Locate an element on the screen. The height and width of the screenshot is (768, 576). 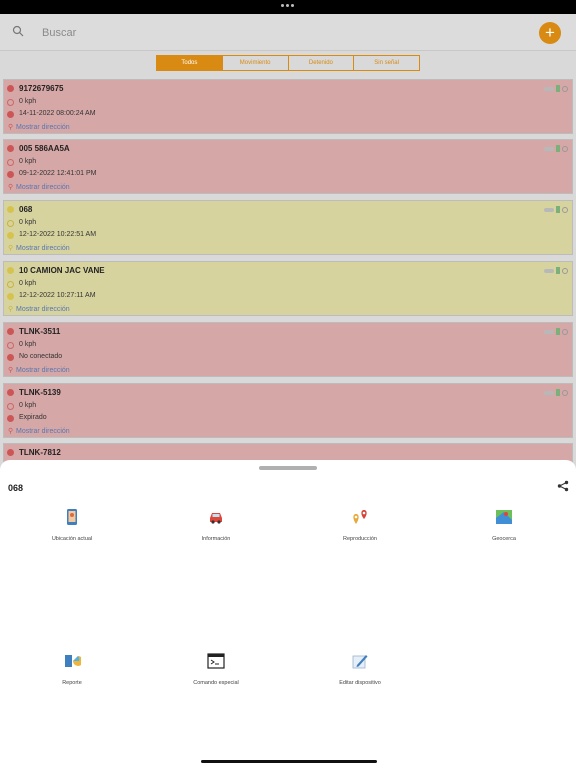
action-label: Información is located at coordinates (216, 539).